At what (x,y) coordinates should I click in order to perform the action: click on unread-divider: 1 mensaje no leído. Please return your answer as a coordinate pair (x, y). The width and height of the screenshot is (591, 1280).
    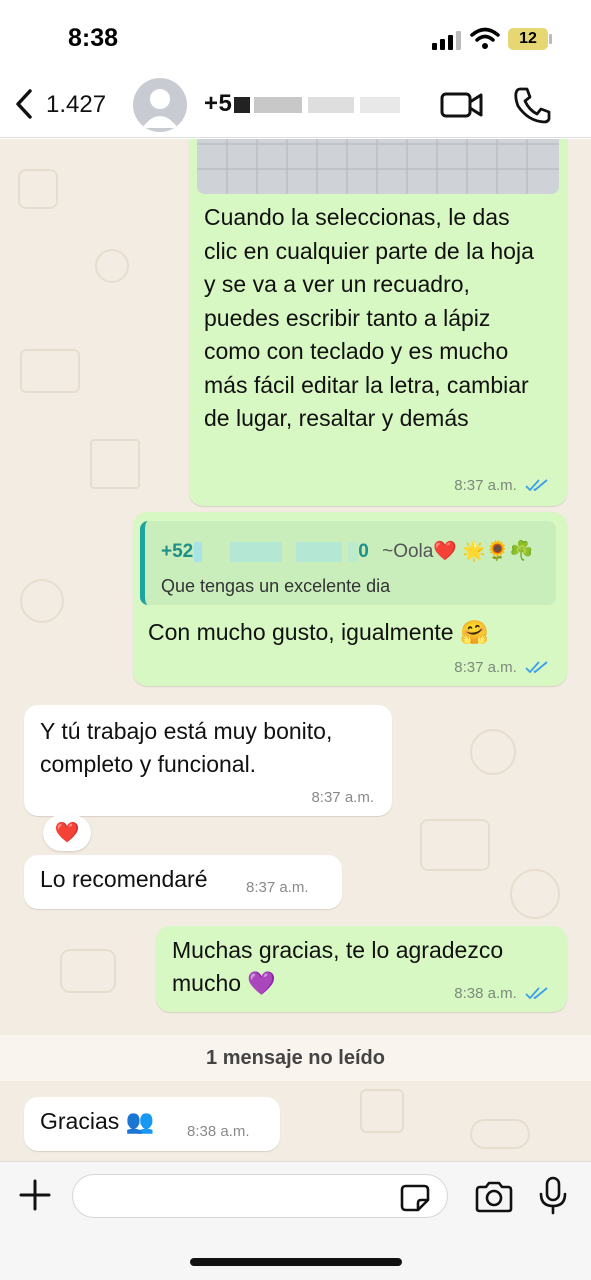
    Looking at the image, I should click on (295, 1058).